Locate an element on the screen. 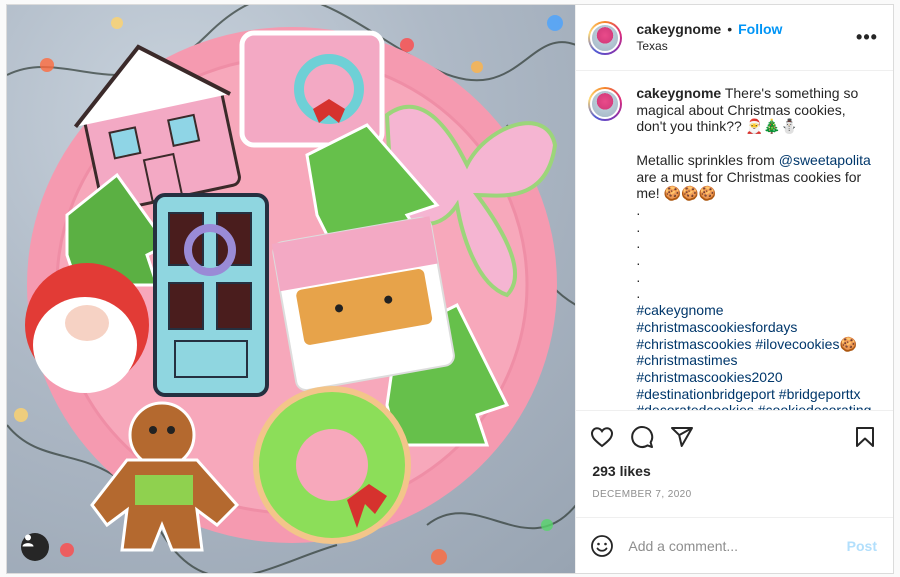  post-header: cakeygnome • Follow Texas ••• is located at coordinates (734, 38).